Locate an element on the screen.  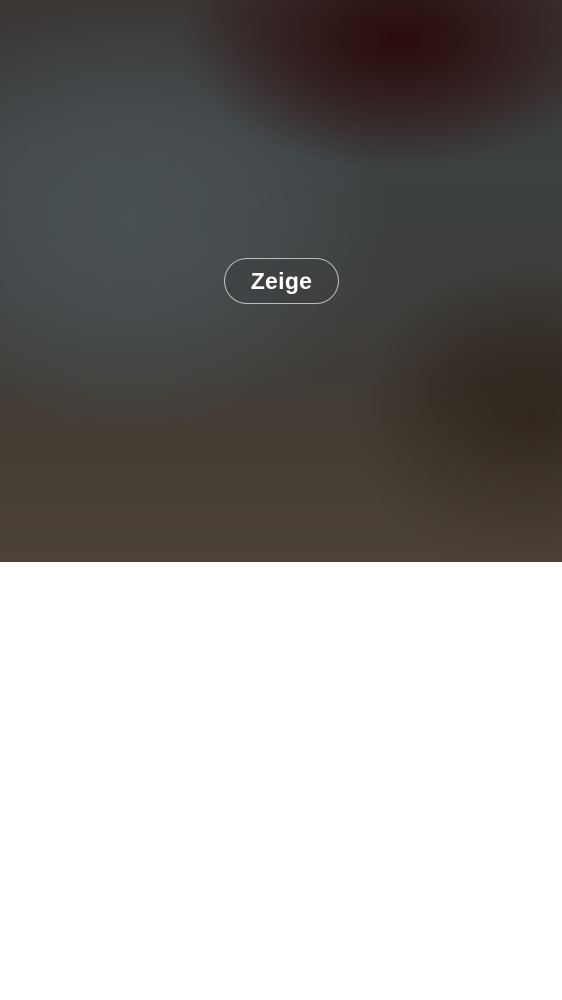
show-media-button: Zeige is located at coordinates (281, 281).